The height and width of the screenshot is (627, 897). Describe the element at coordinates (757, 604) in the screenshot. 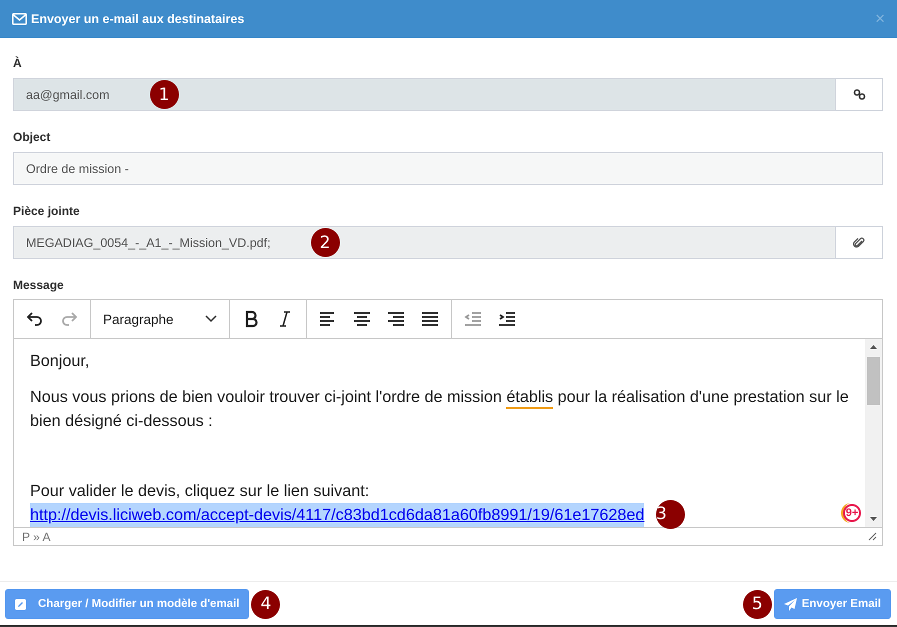

I see `step-marker: 5` at that location.